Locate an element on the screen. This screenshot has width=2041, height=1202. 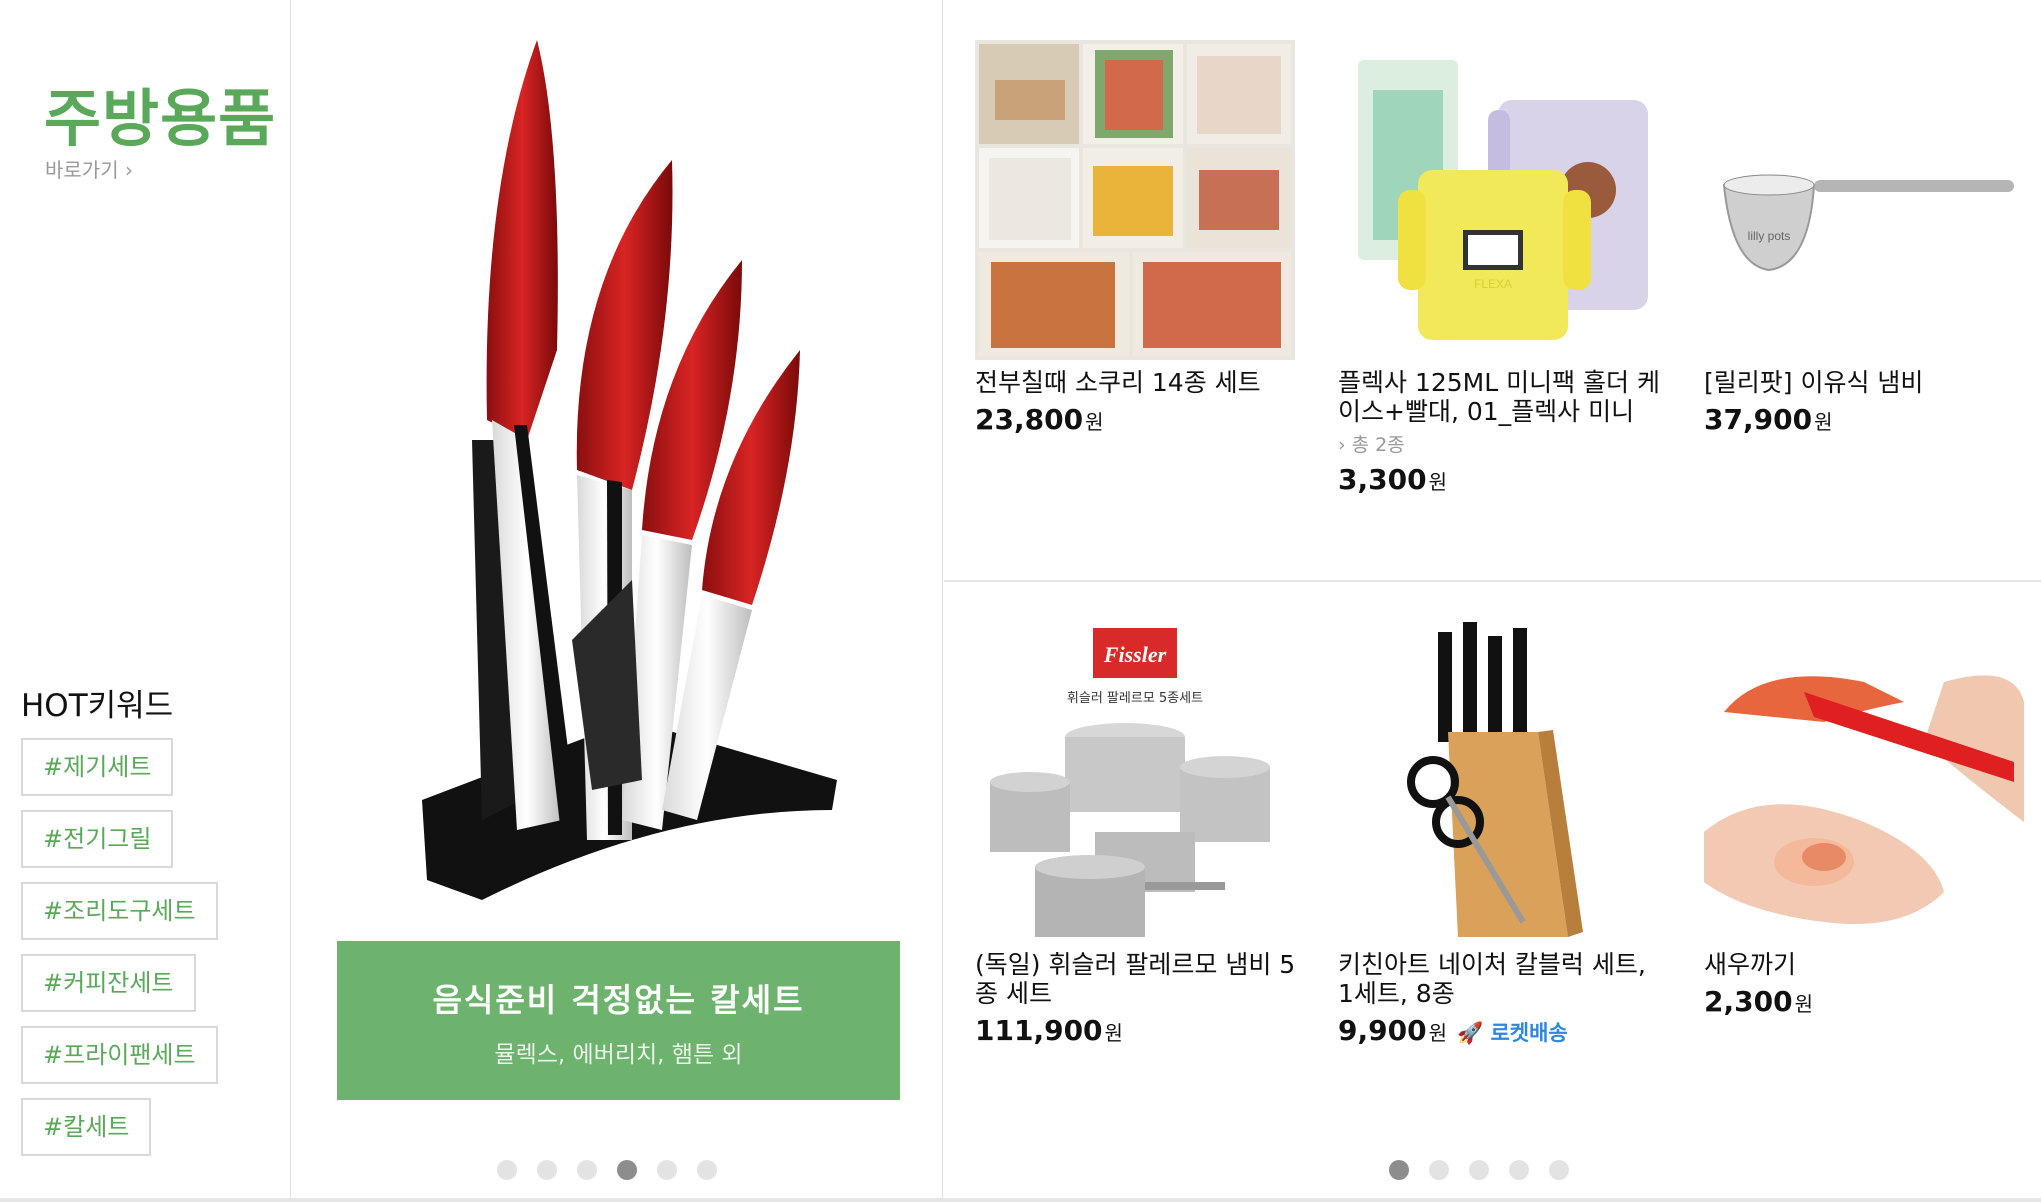
hot-keyword-tag: #전기그릴 is located at coordinates (97, 839).